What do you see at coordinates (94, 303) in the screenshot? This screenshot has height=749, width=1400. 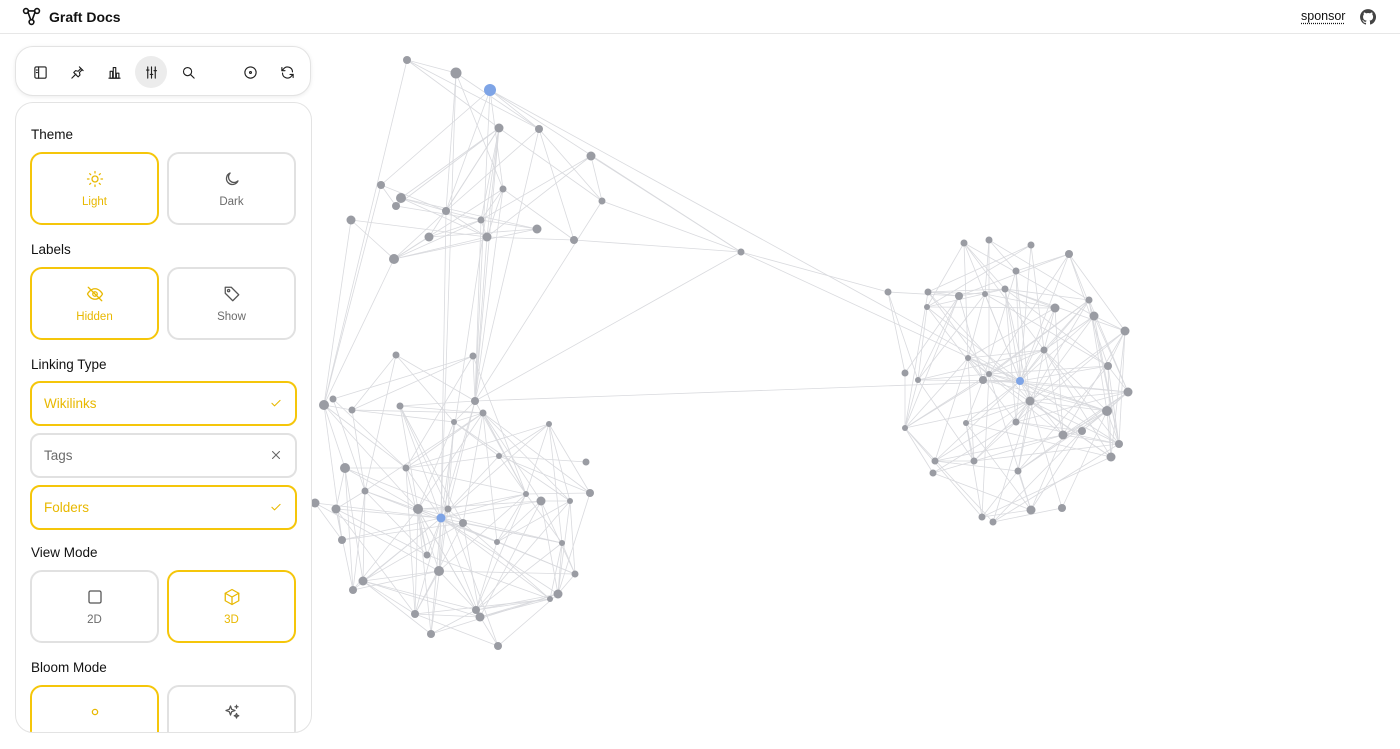 I see `labels-hidden-option: Hidden` at bounding box center [94, 303].